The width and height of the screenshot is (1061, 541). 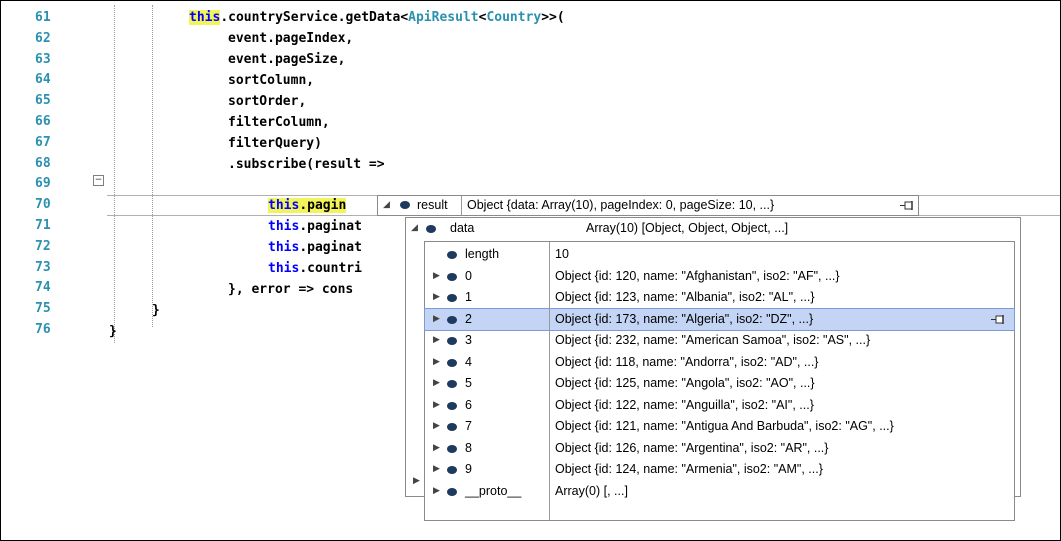 What do you see at coordinates (267, 101) in the screenshot?
I see `code-line-65: sortOrder,` at bounding box center [267, 101].